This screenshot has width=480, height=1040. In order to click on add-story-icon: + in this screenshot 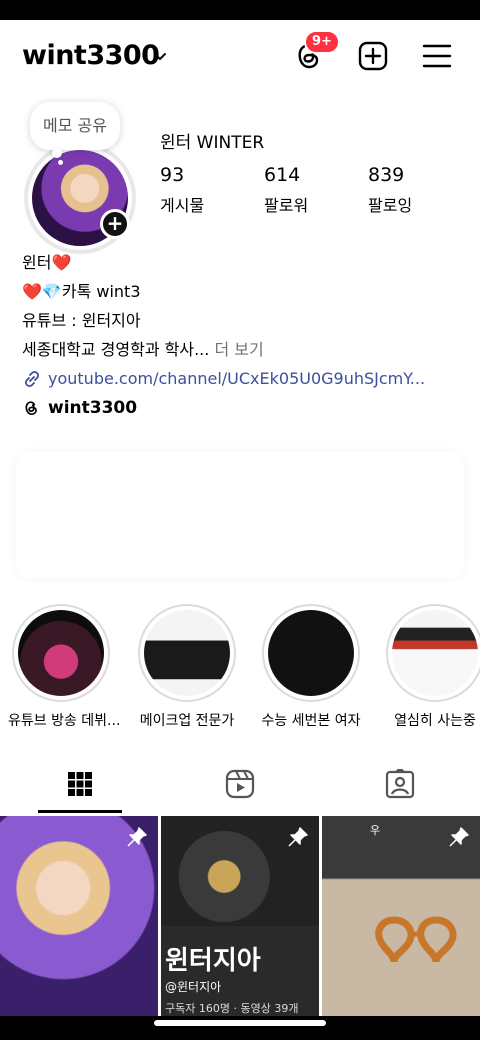, I will do `click(115, 224)`.